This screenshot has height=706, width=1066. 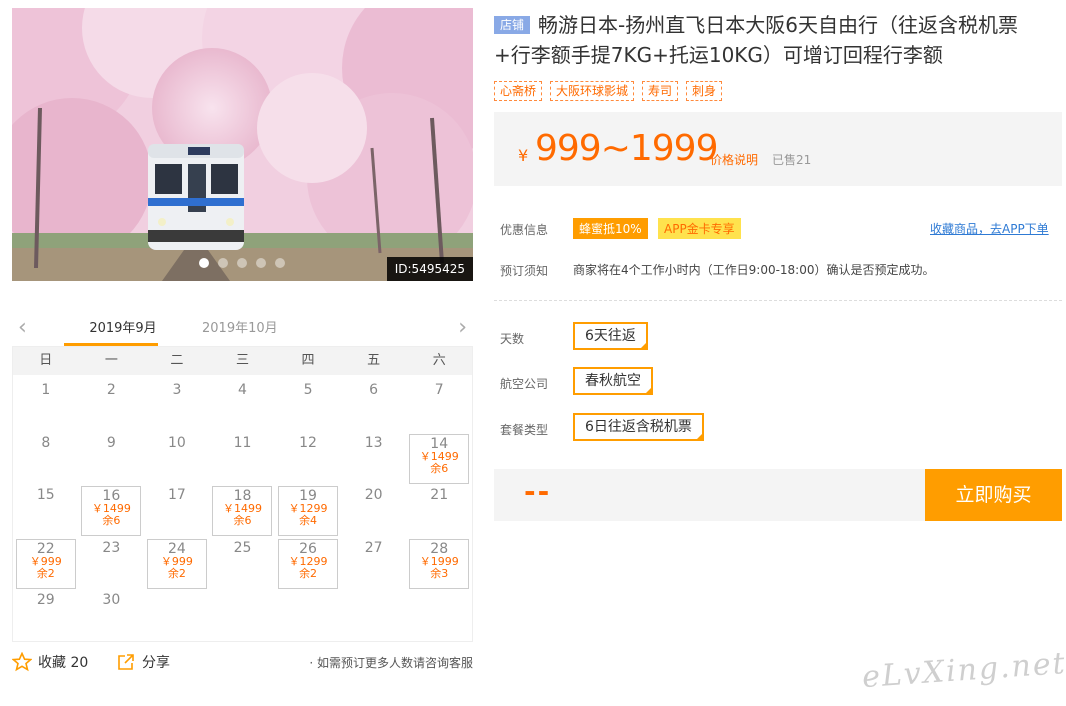 I want to click on sold-count: 已售21, so click(x=792, y=160).